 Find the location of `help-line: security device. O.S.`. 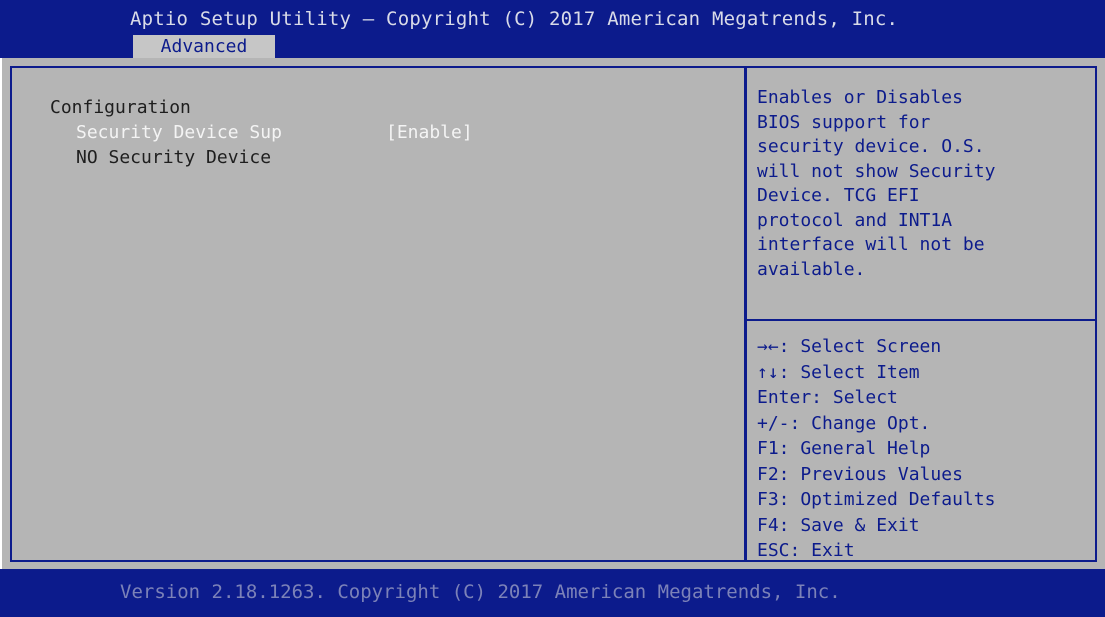

help-line: security device. O.S. is located at coordinates (871, 146).